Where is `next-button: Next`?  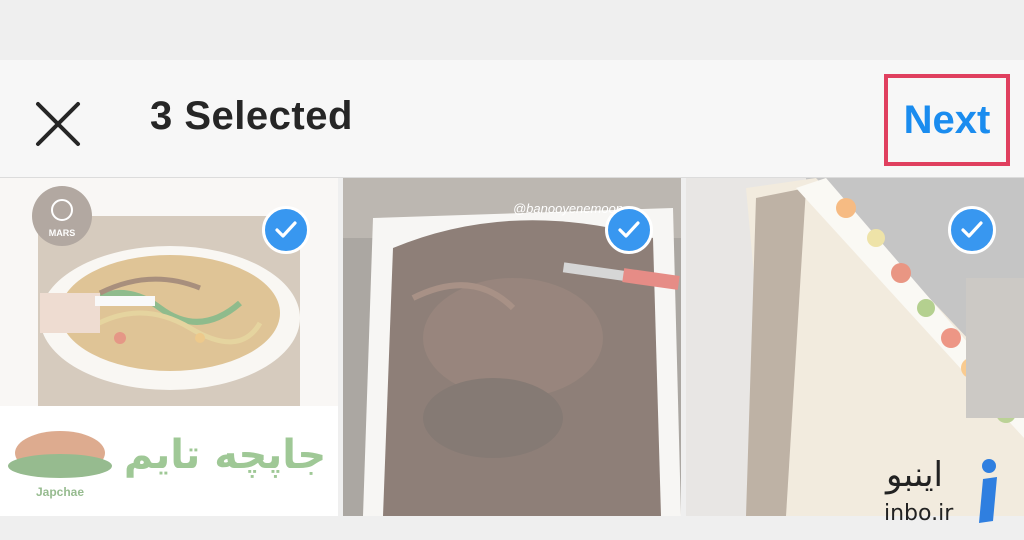 next-button: Next is located at coordinates (947, 120).